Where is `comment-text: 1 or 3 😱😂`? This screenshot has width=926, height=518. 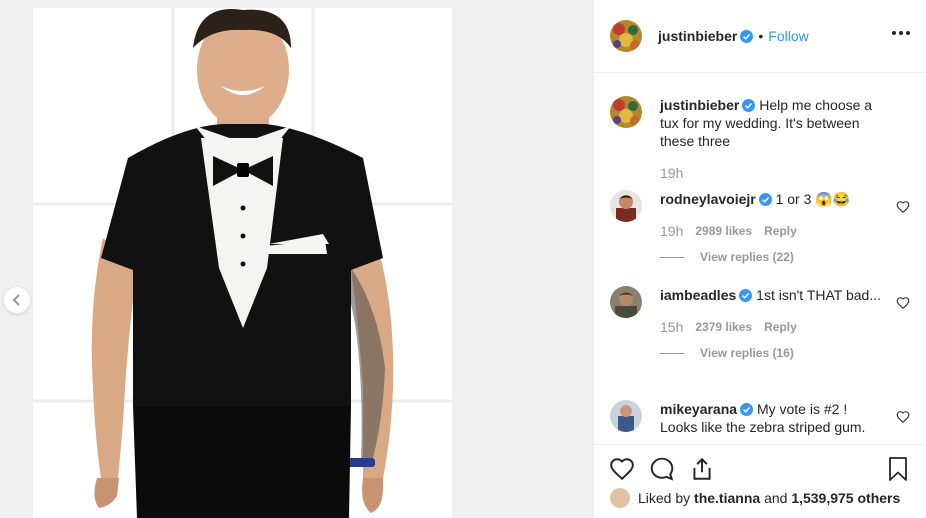
comment-text: 1 or 3 😱😂 is located at coordinates (813, 199).